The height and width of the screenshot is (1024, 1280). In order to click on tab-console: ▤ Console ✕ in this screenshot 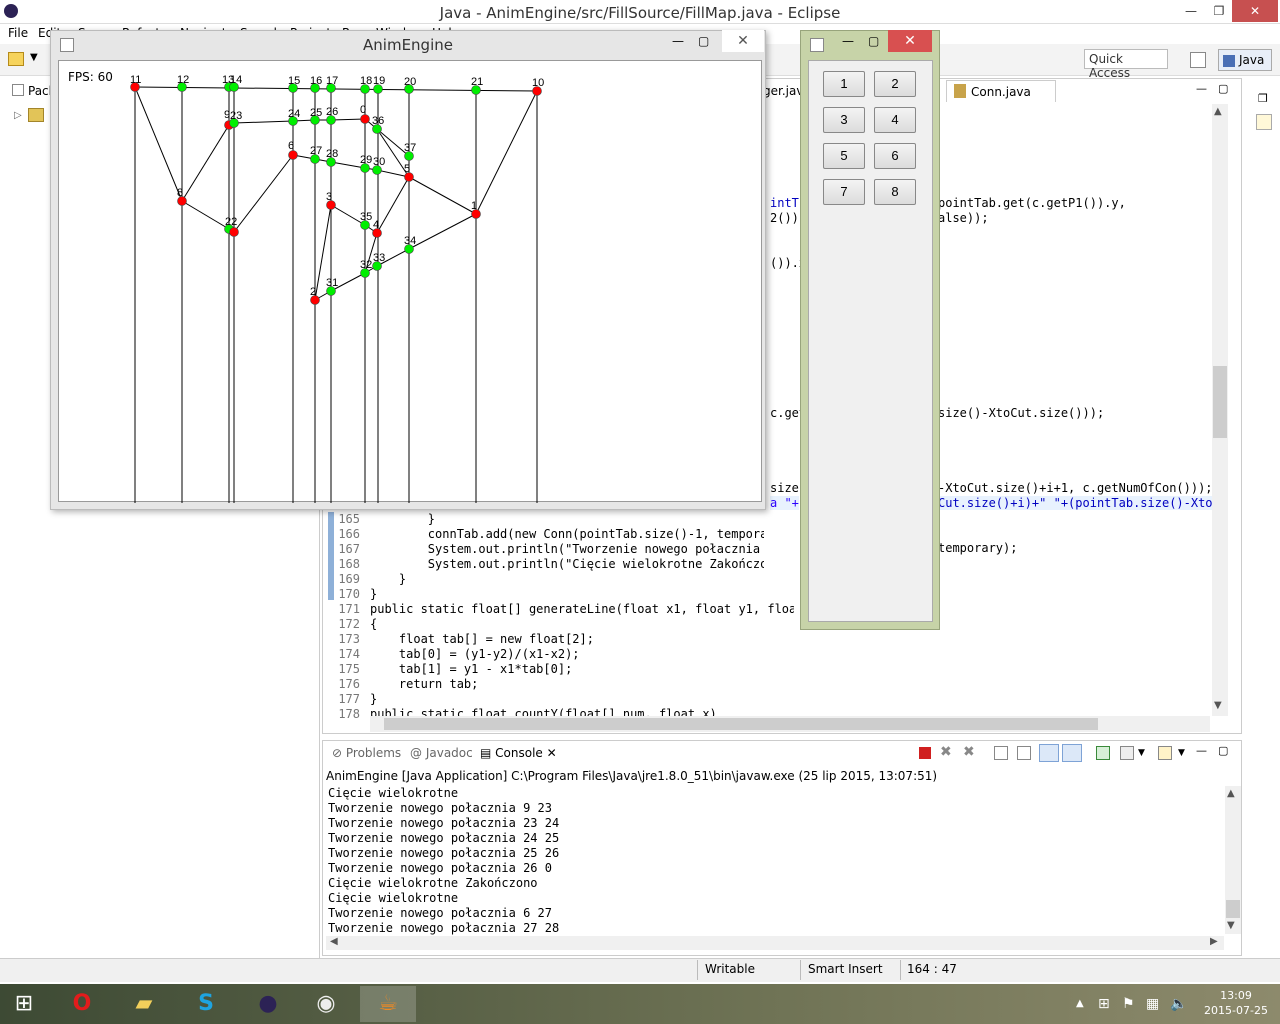, I will do `click(518, 753)`.